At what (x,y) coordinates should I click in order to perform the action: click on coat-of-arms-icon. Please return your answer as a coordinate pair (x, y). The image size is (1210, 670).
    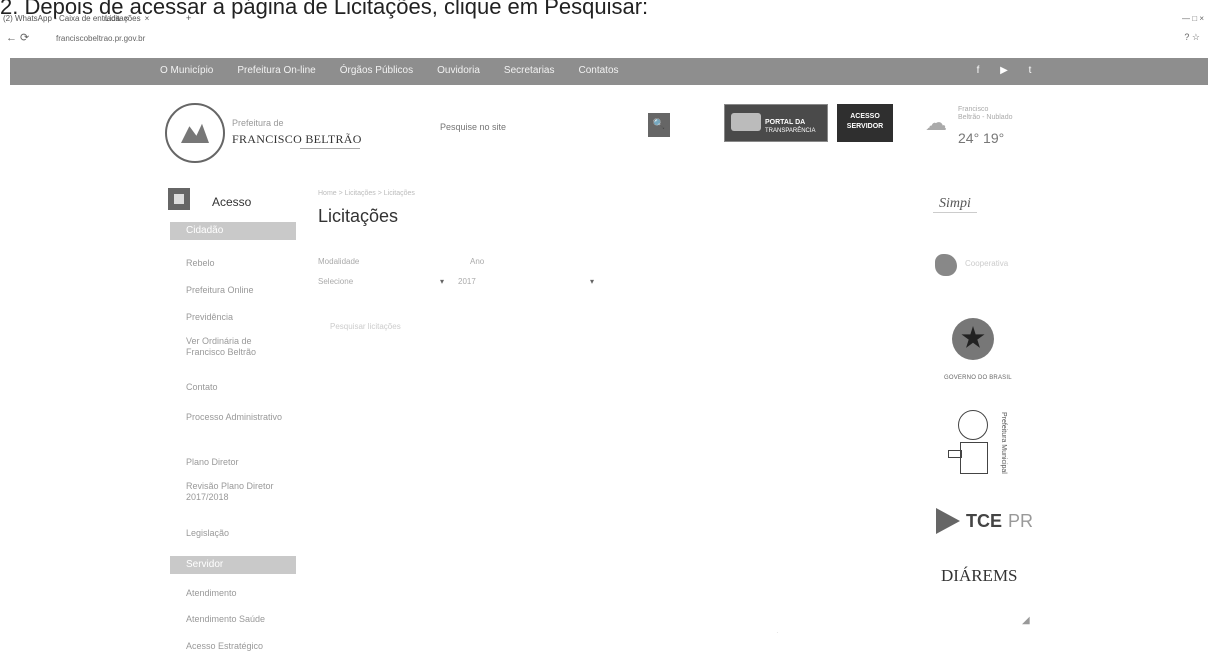
    Looking at the image, I should click on (973, 339).